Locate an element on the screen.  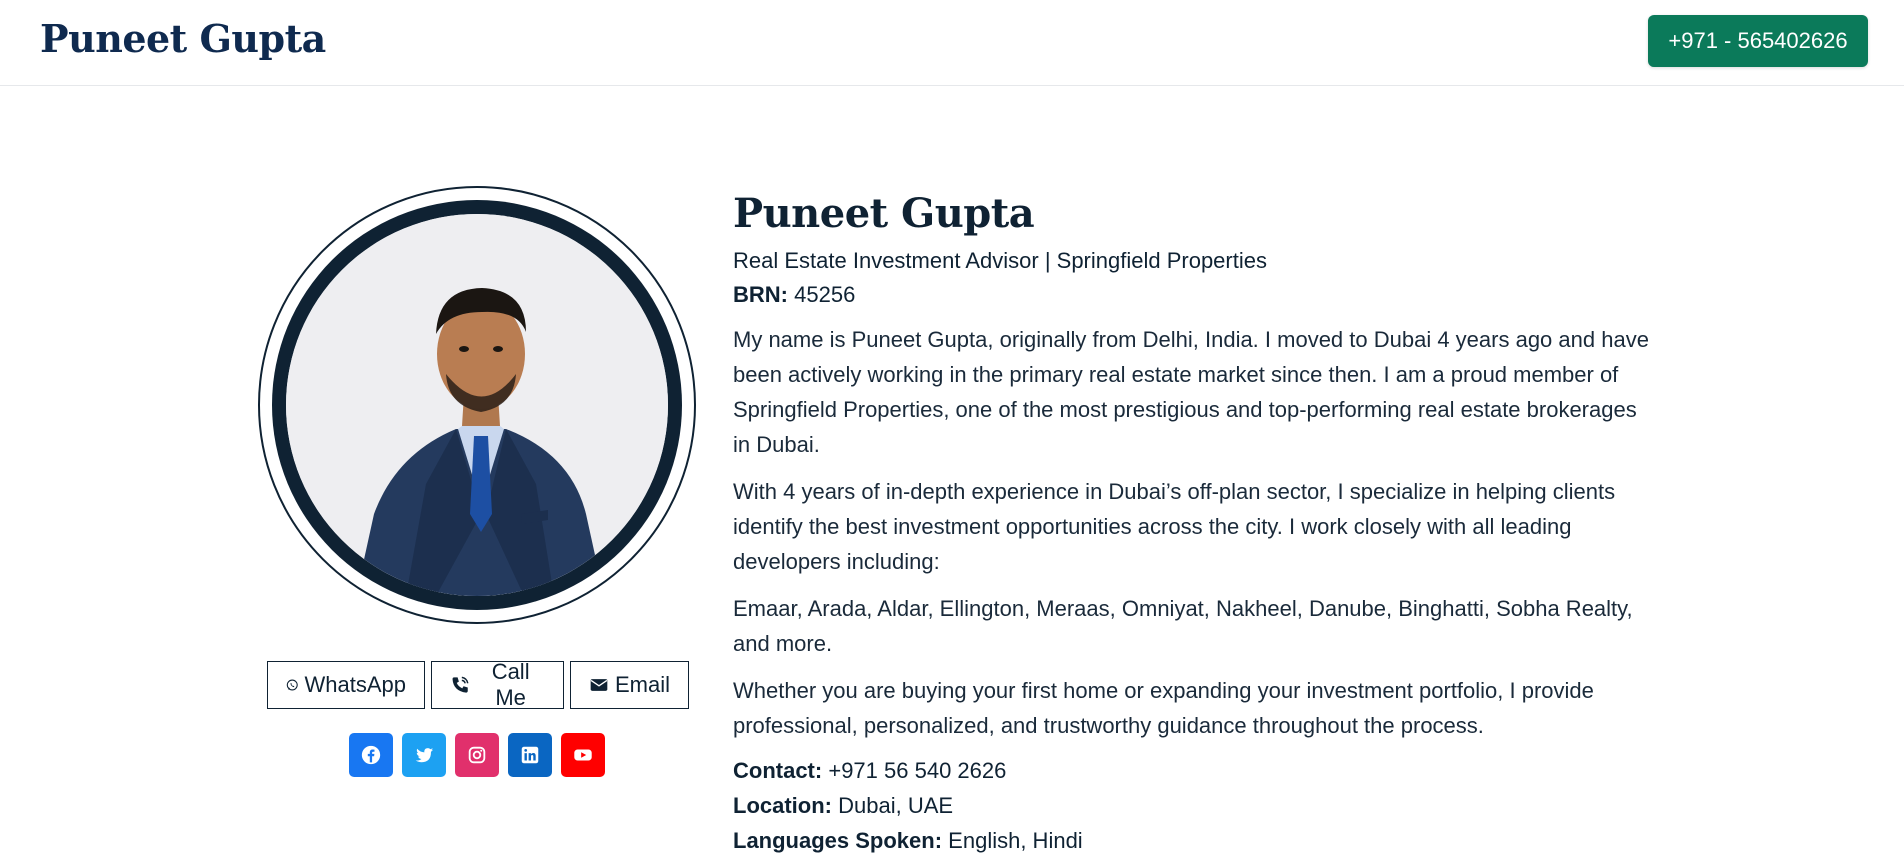
phone-call-icon is located at coordinates (460, 684).